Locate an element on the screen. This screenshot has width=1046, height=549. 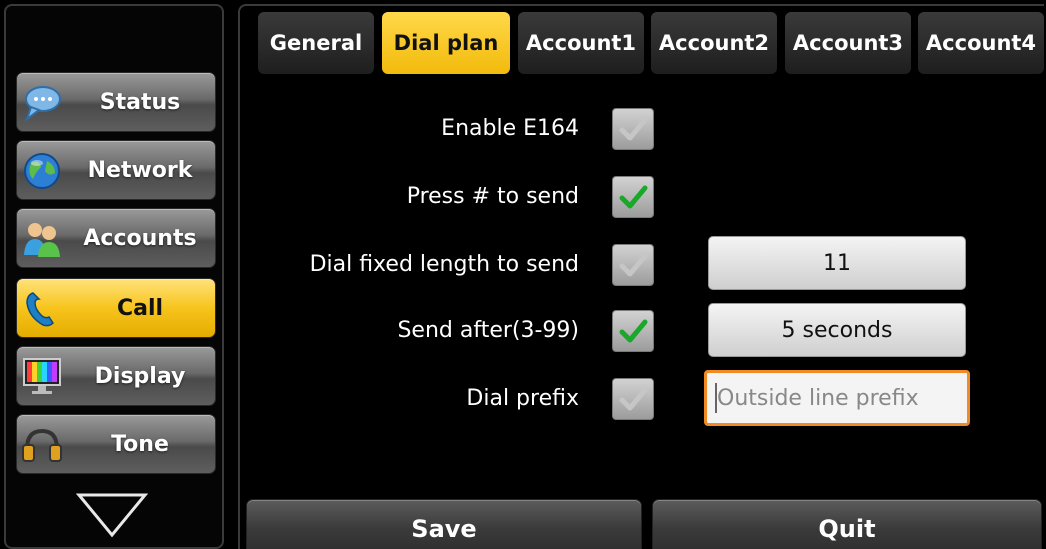
globe-icon is located at coordinates (42, 171).